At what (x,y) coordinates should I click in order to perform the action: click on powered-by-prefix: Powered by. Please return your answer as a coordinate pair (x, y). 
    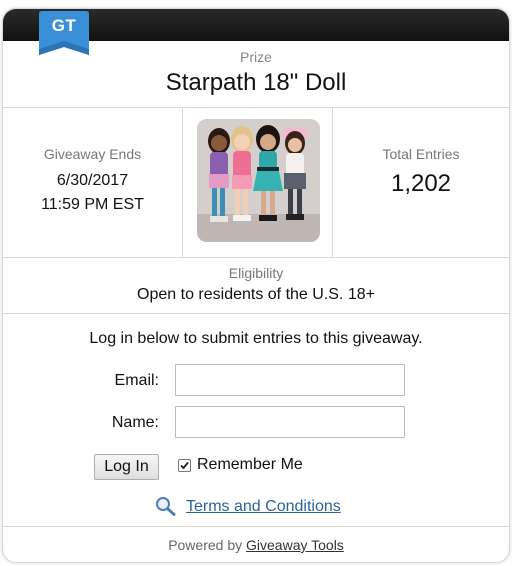
    Looking at the image, I should click on (205, 545).